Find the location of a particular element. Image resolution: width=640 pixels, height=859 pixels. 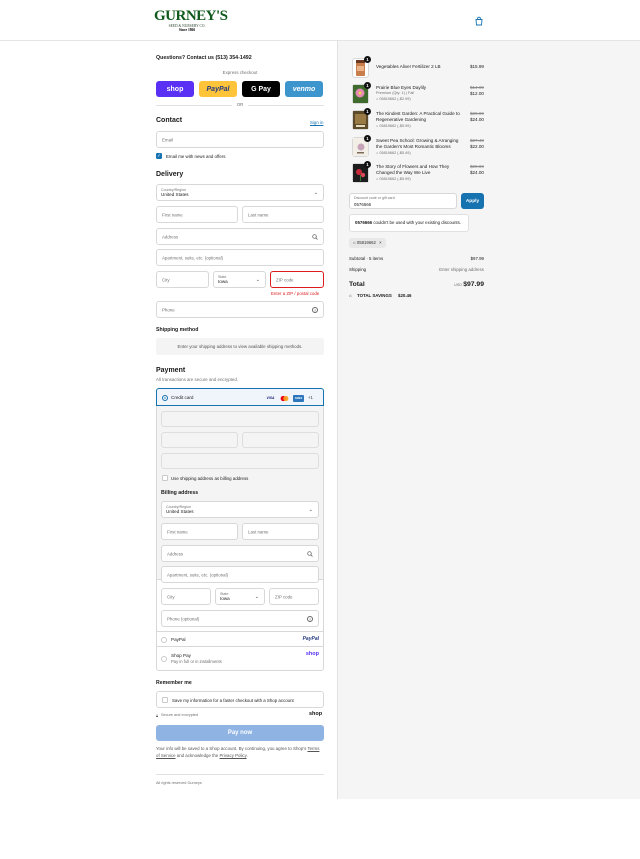

applied-discount-code: 05819662 is located at coordinates (366, 242).